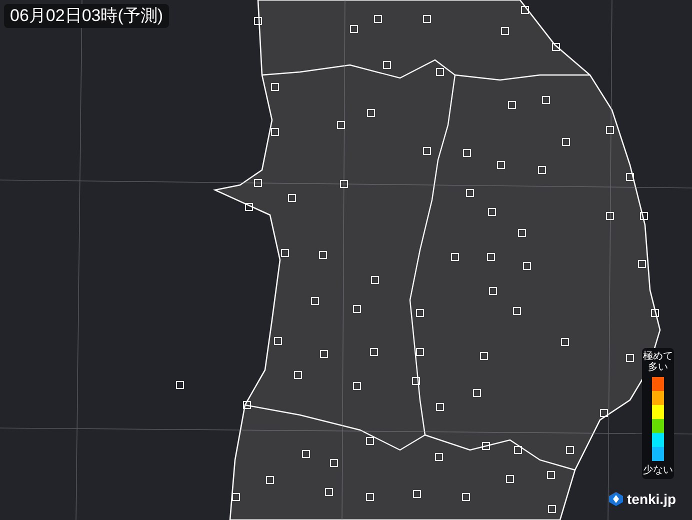 The image size is (692, 520). I want to click on logo-text: tenki.jp, so click(651, 499).